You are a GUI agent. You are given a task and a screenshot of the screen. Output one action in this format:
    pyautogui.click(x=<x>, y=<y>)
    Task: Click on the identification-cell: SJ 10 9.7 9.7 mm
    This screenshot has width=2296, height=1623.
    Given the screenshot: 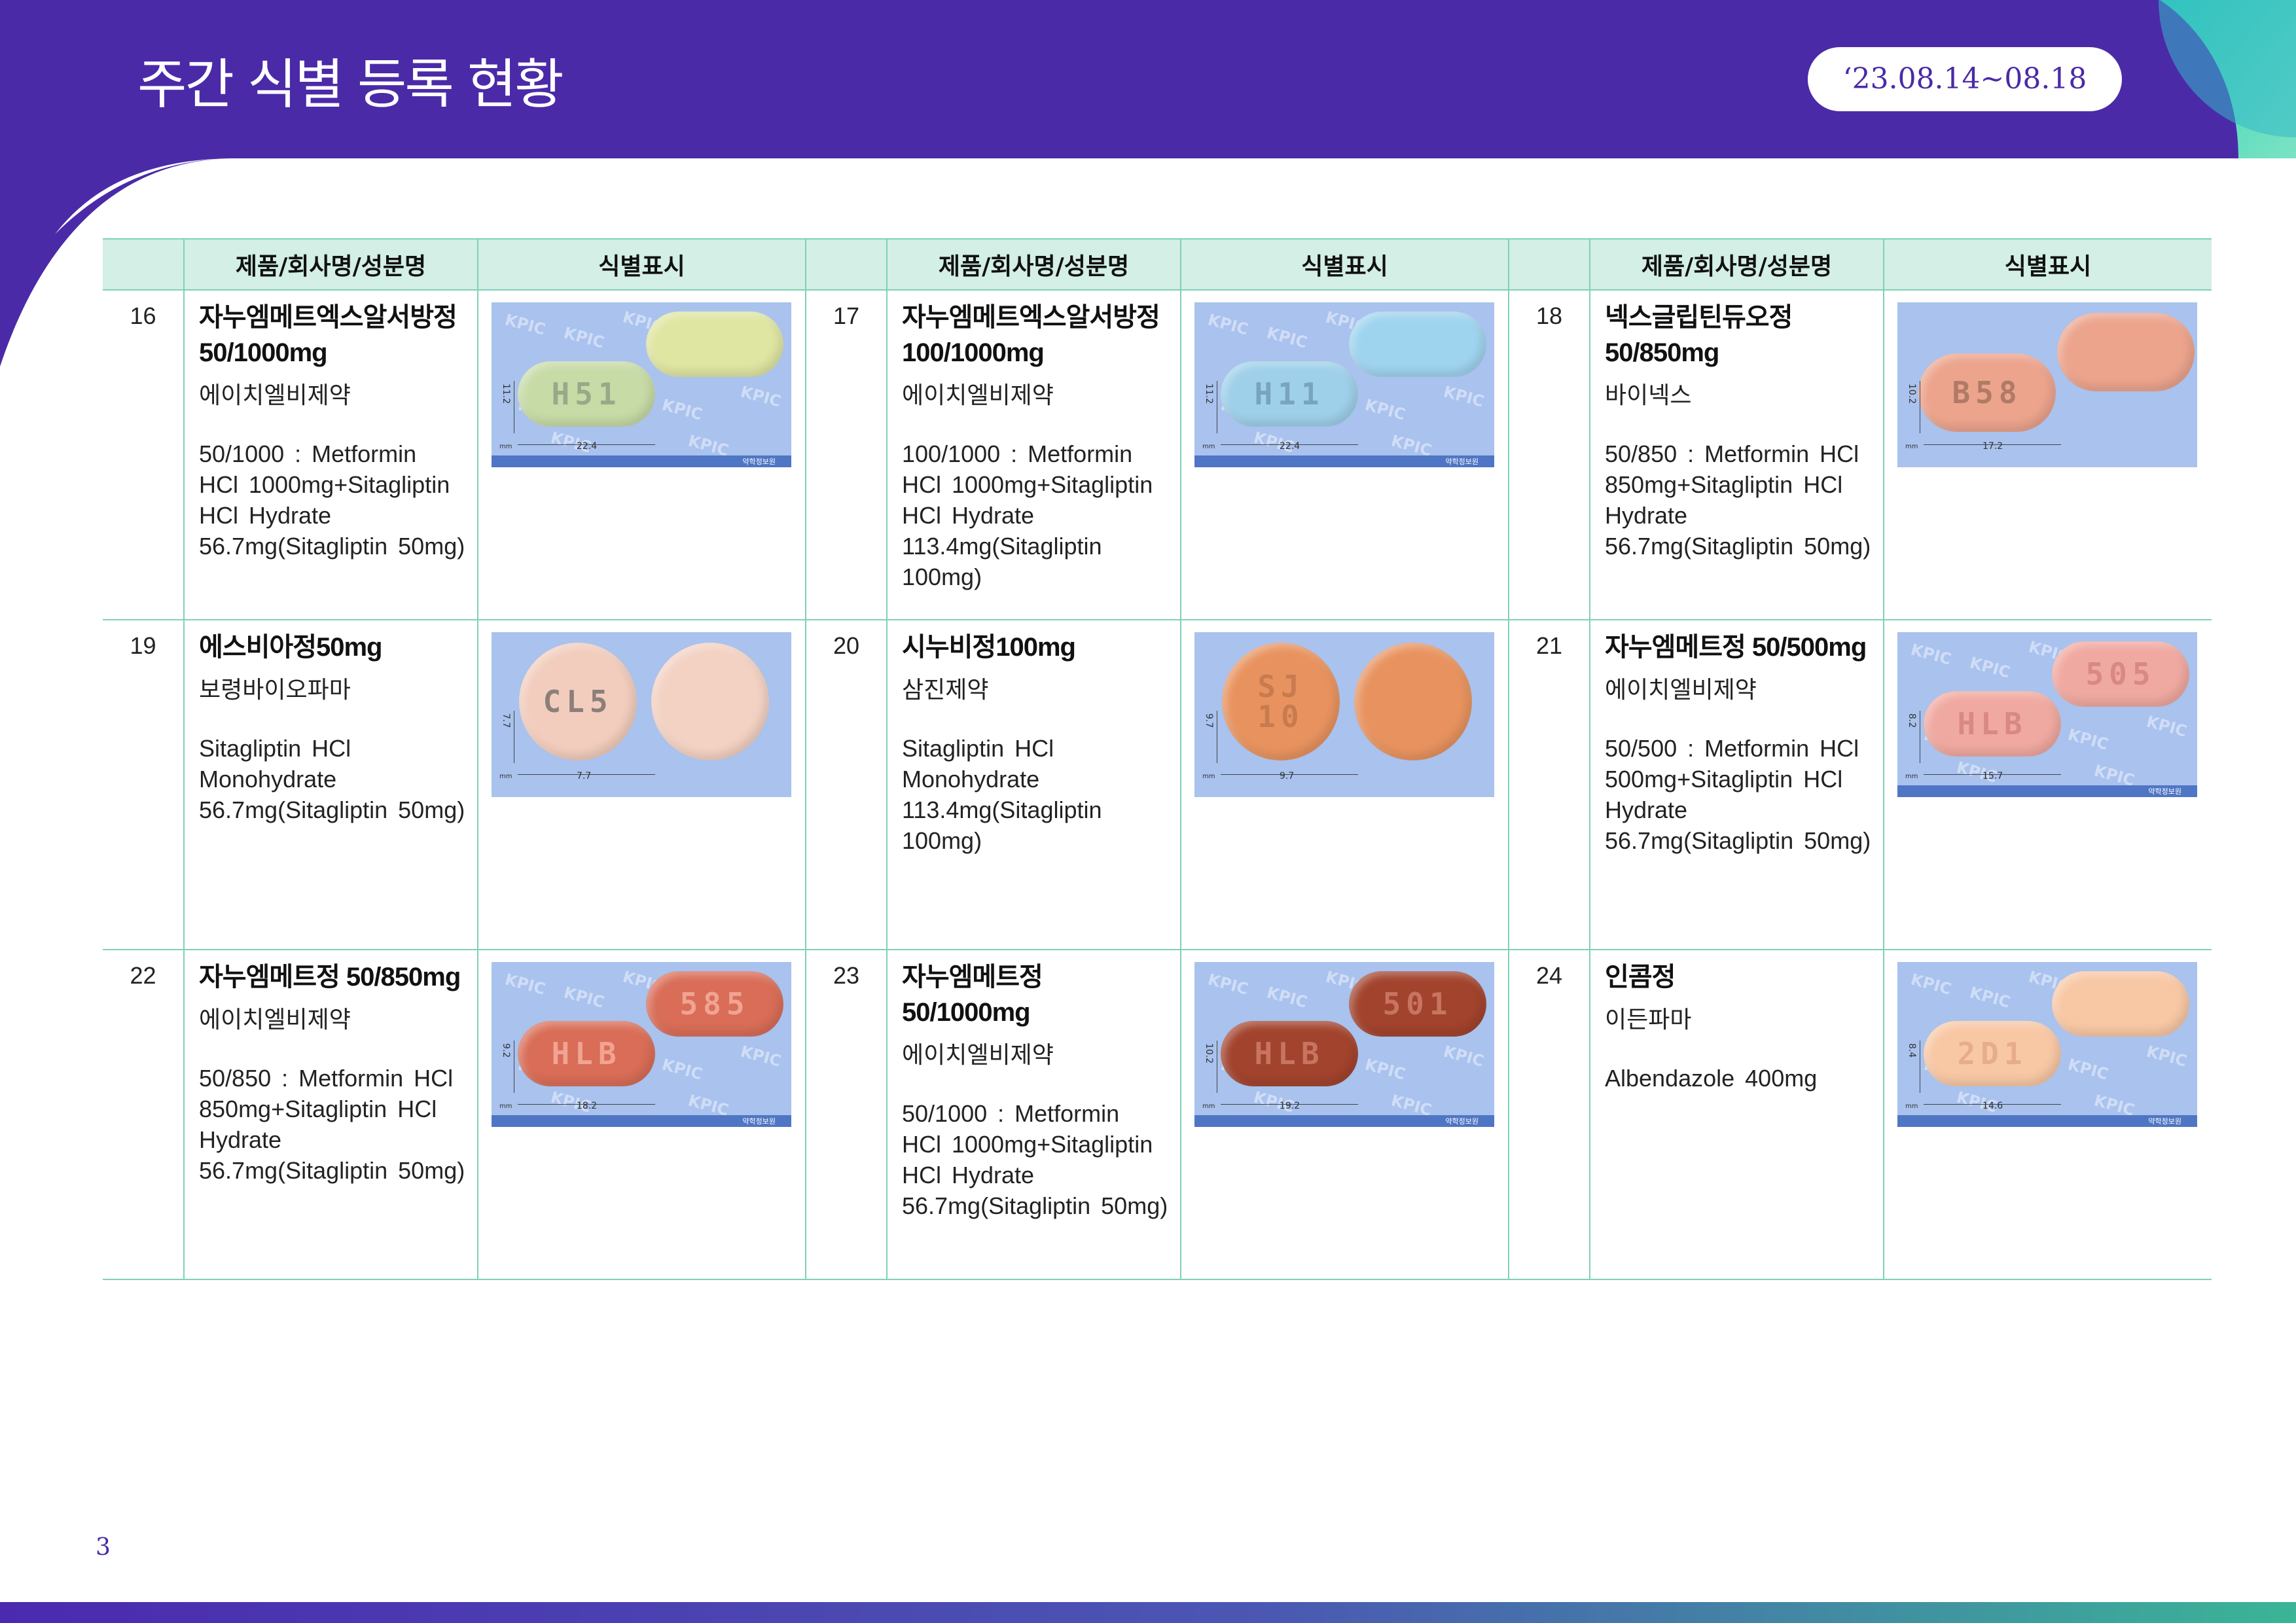 What is the action you would take?
    pyautogui.click(x=1345, y=785)
    